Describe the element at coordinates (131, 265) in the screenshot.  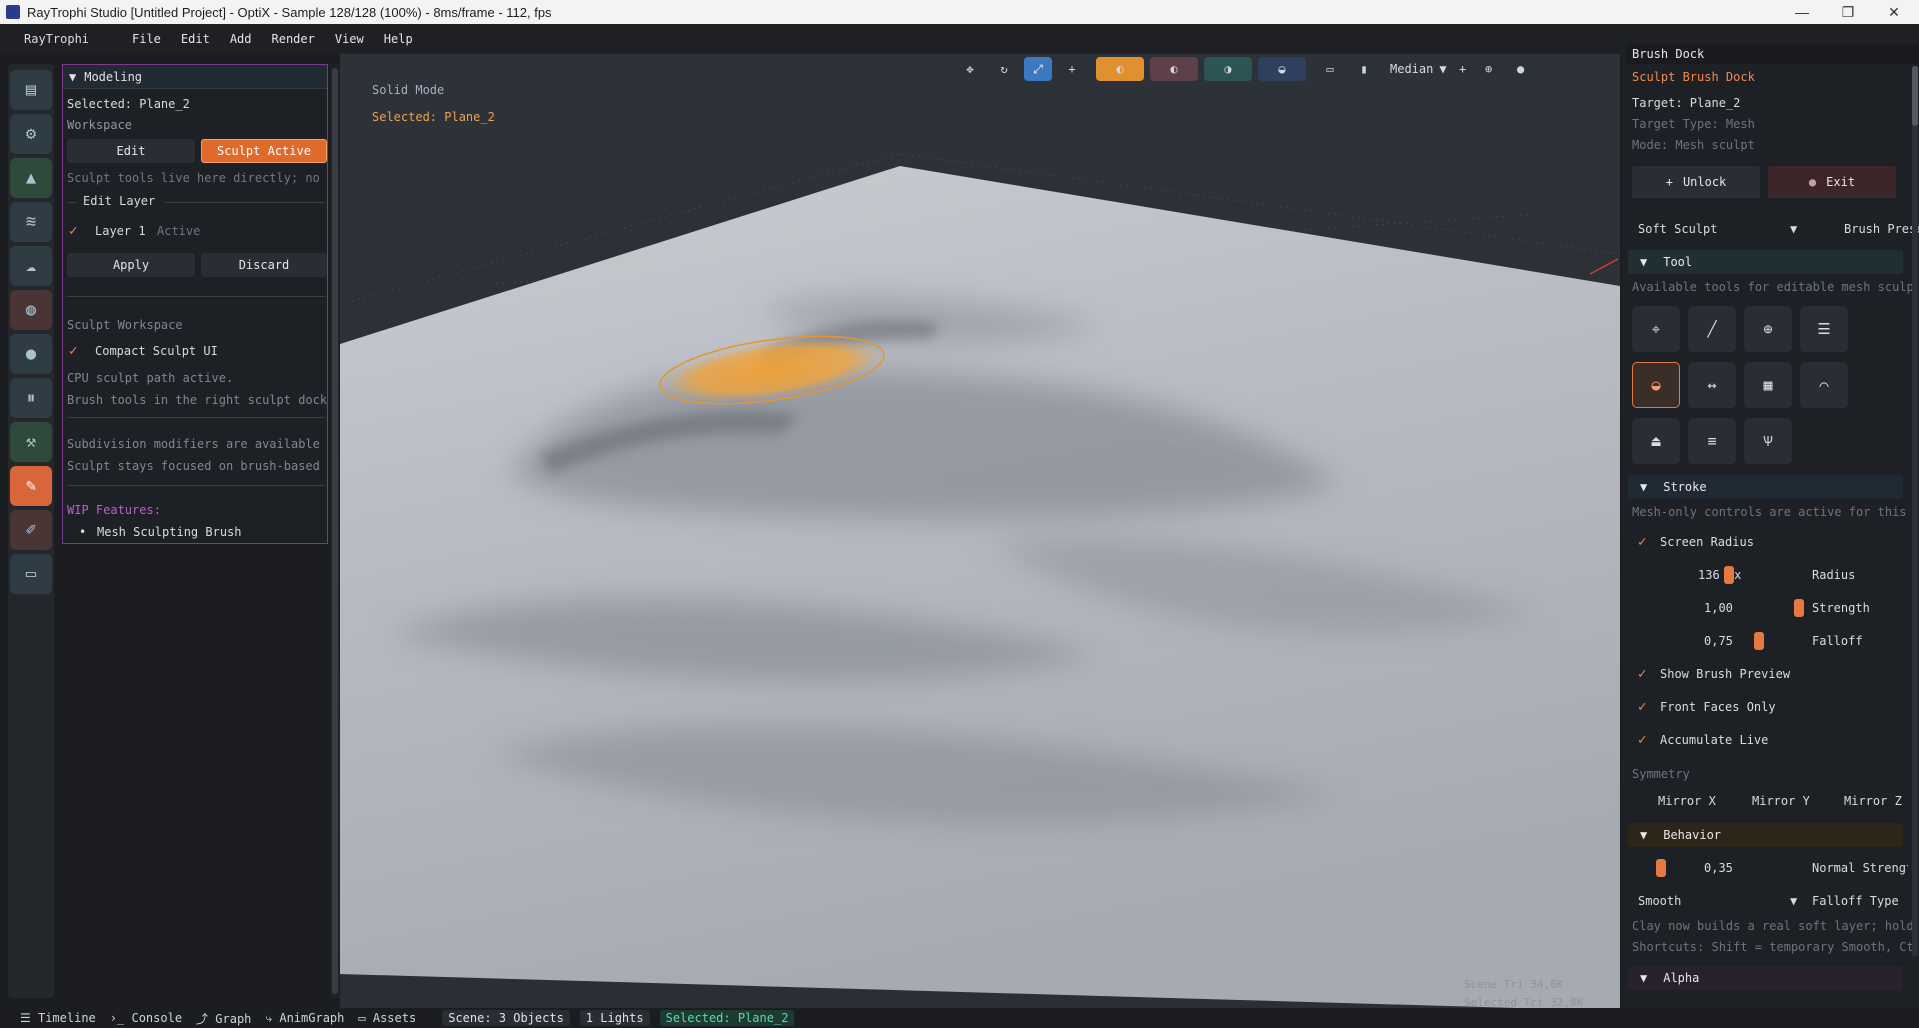
I see `apply-button: Apply` at that location.